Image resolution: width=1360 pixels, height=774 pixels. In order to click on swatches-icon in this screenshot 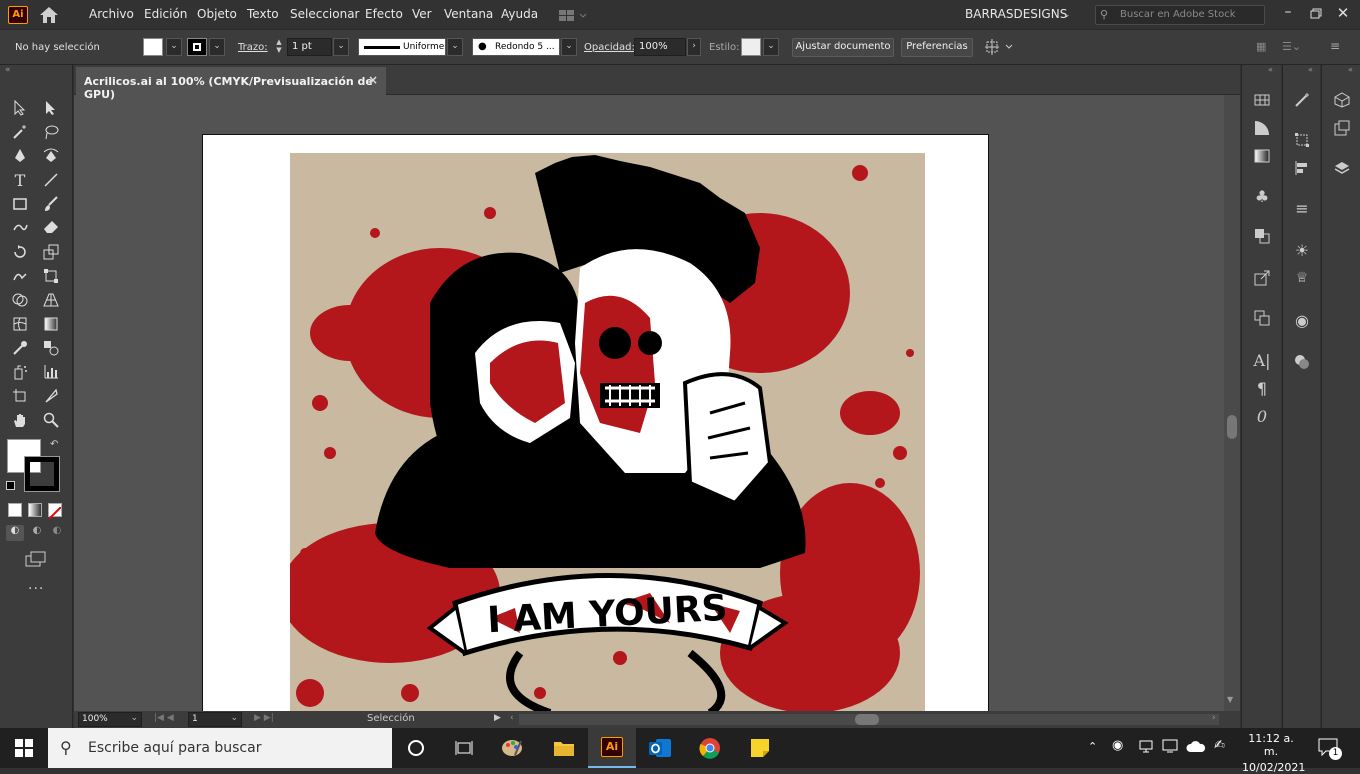, I will do `click(1262, 100)`.